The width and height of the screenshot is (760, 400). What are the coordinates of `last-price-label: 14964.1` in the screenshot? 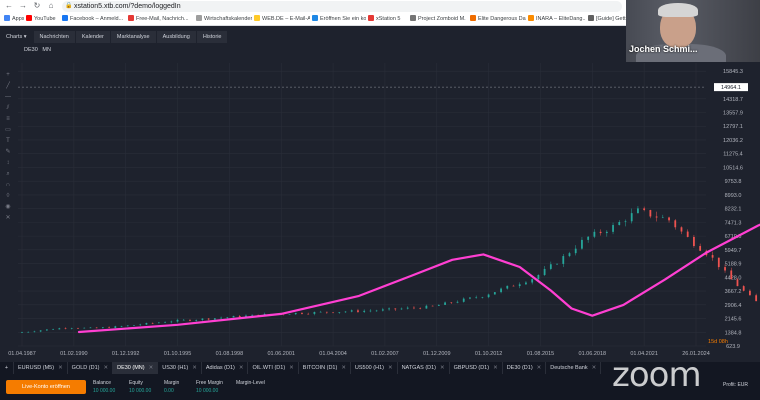 It's located at (731, 88).